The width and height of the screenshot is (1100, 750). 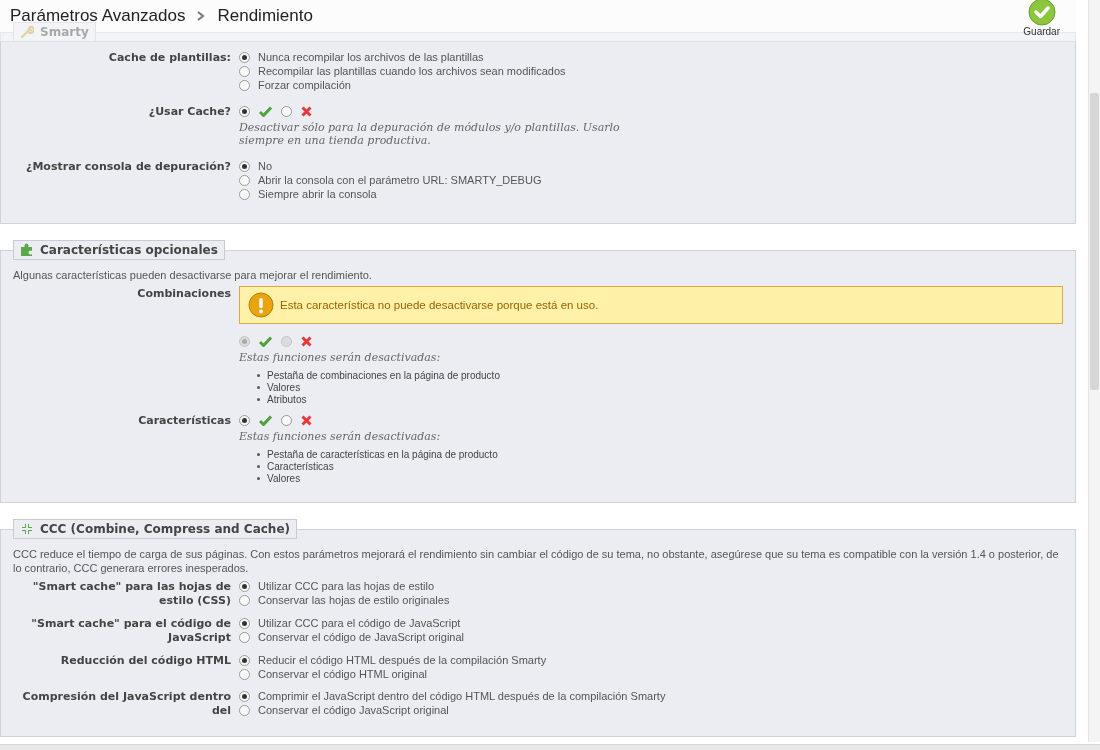 What do you see at coordinates (346, 586) in the screenshot?
I see `option-label: Utilizar CCC para las hojas de estilo` at bounding box center [346, 586].